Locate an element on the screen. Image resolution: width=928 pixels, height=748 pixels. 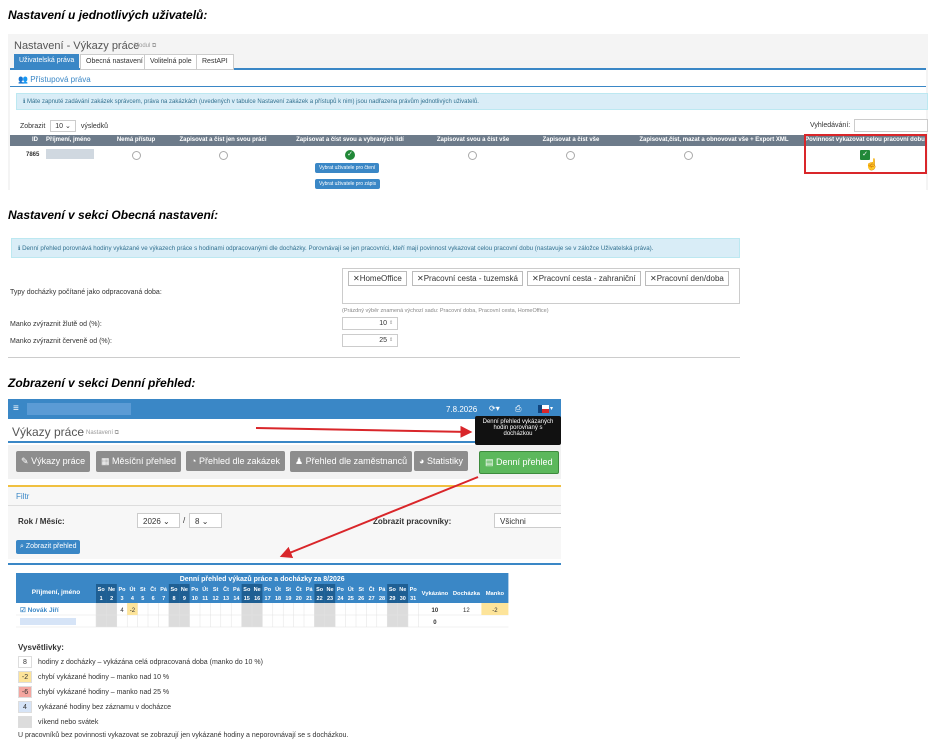
annotation-arrows is located at coordinates (367, 491).